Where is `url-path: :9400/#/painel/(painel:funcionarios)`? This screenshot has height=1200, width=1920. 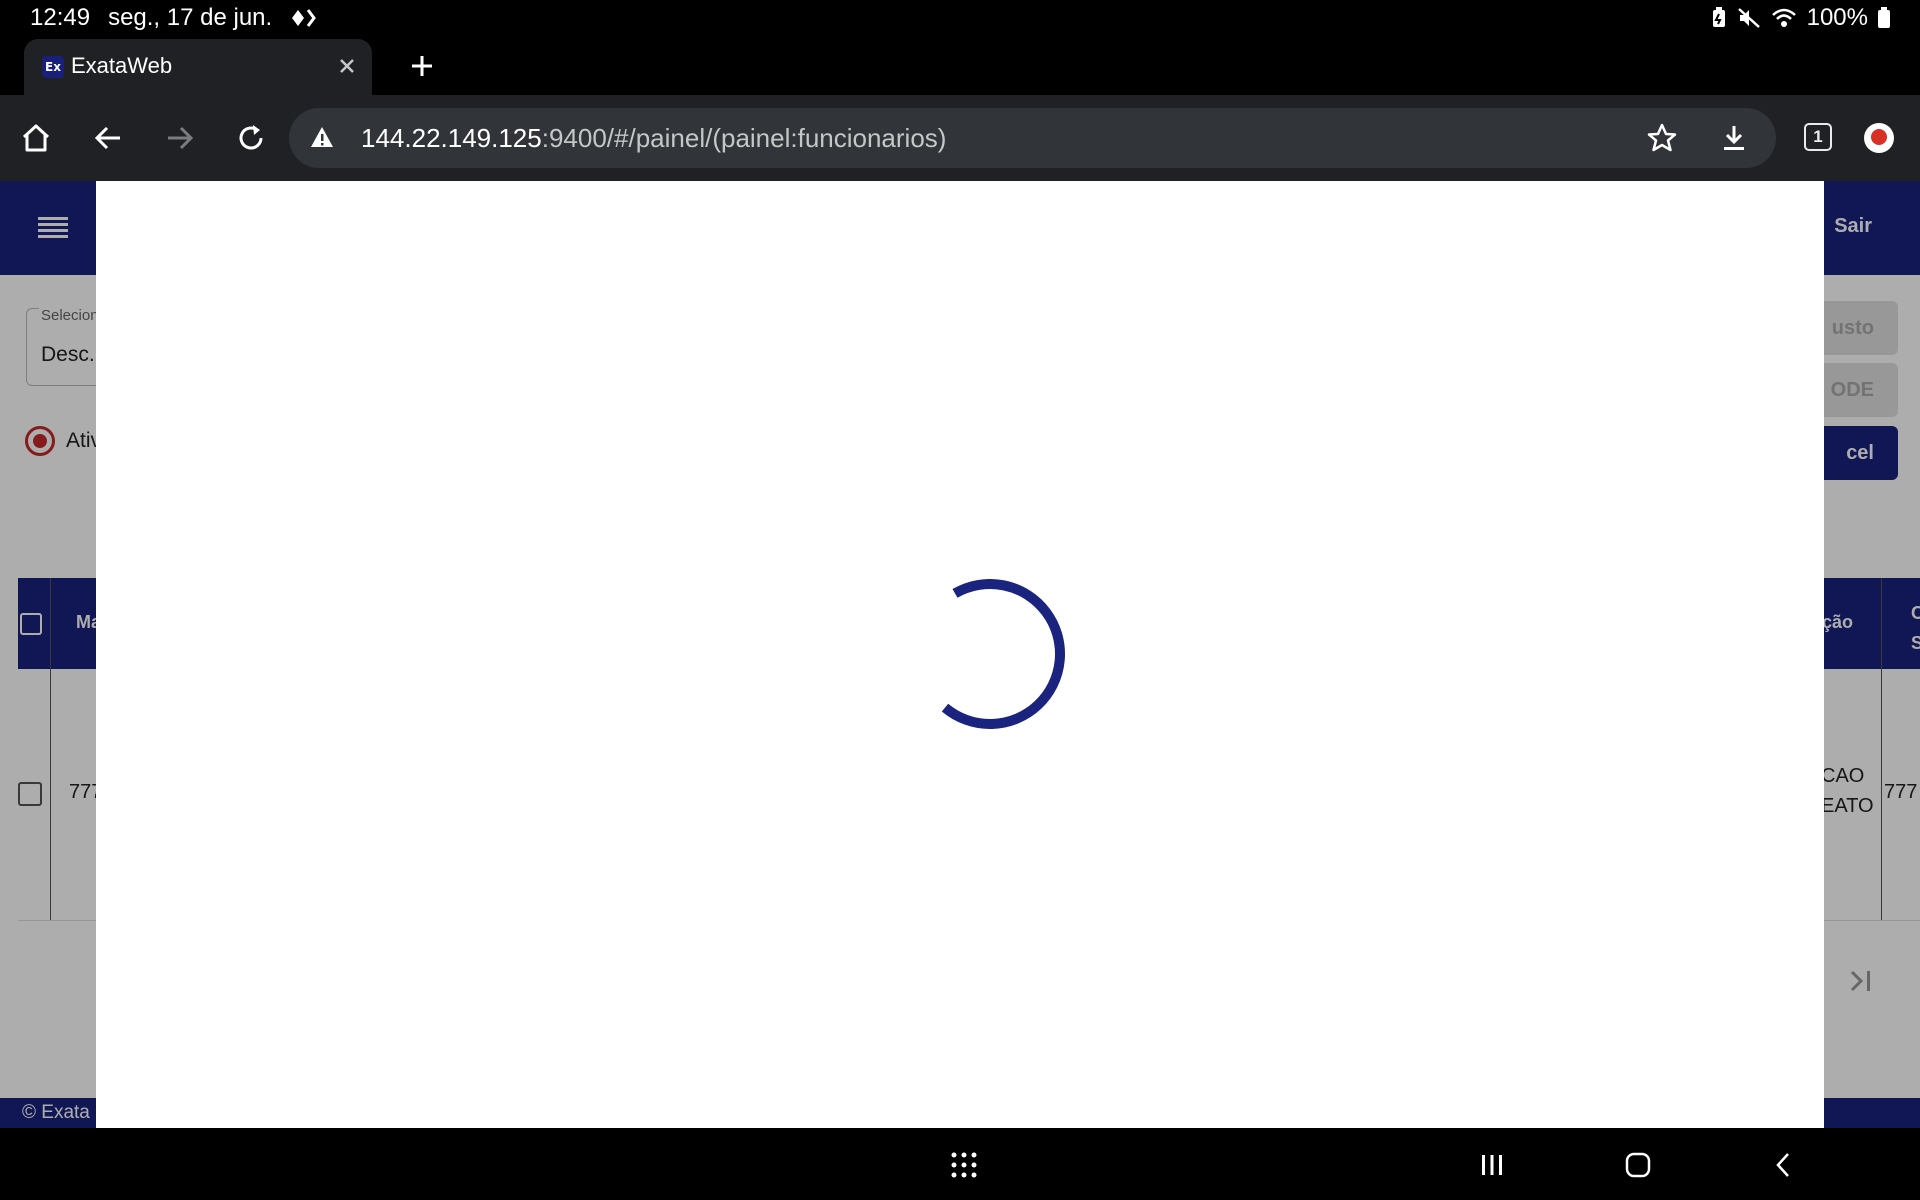
url-path: :9400/#/painel/(painel:funcionarios) is located at coordinates (744, 138).